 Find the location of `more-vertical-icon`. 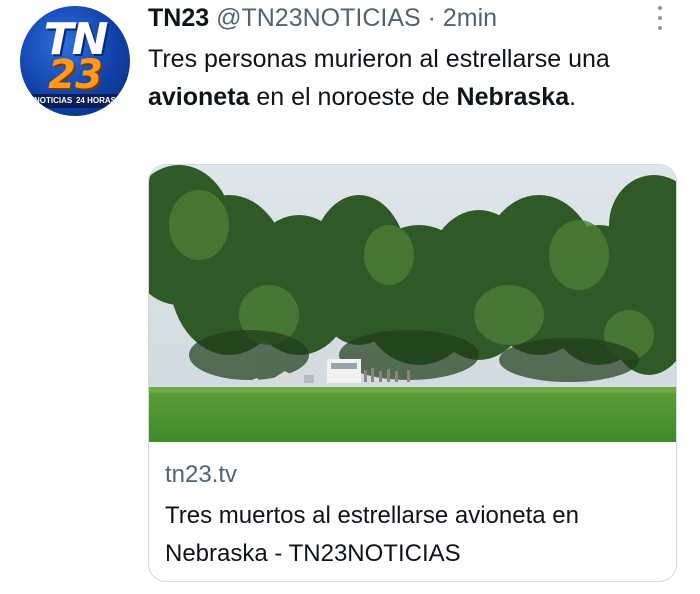

more-vertical-icon is located at coordinates (660, 18).